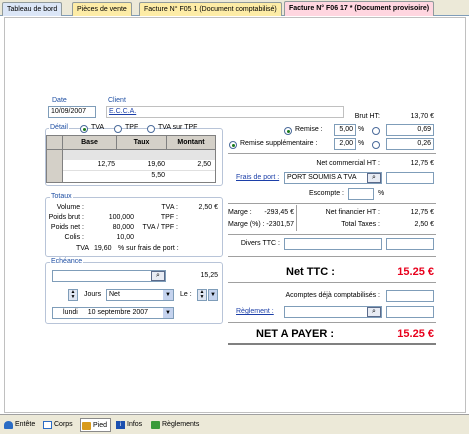 The height and width of the screenshot is (434, 469). I want to click on totaux-legend: Totaux, so click(61, 196).